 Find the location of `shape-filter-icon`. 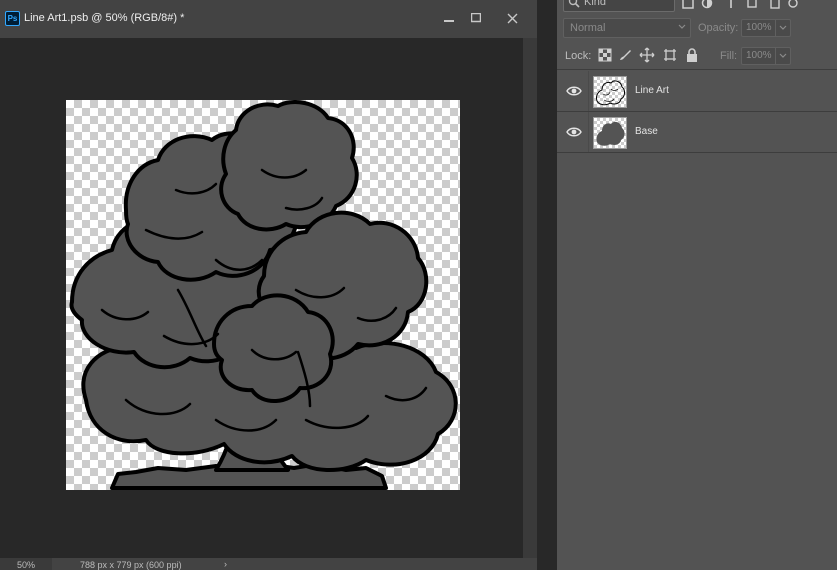

shape-filter-icon is located at coordinates (752, 4).